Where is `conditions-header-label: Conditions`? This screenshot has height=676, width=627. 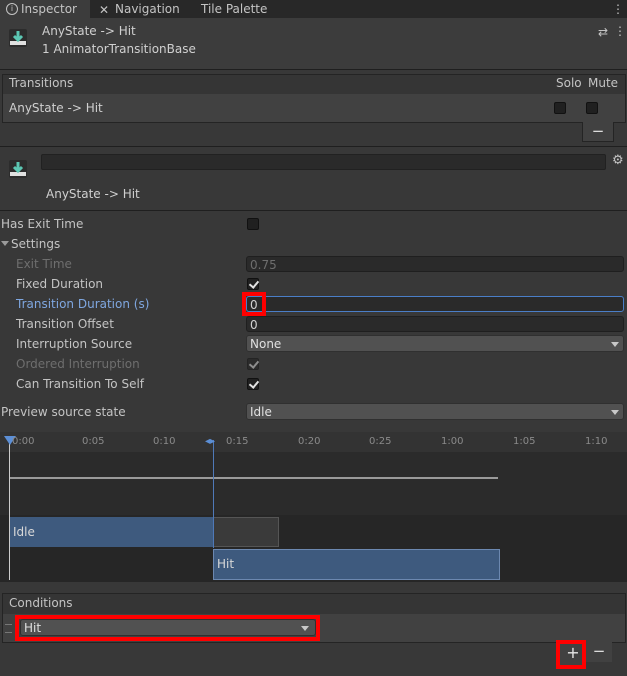
conditions-header-label: Conditions is located at coordinates (41, 603).